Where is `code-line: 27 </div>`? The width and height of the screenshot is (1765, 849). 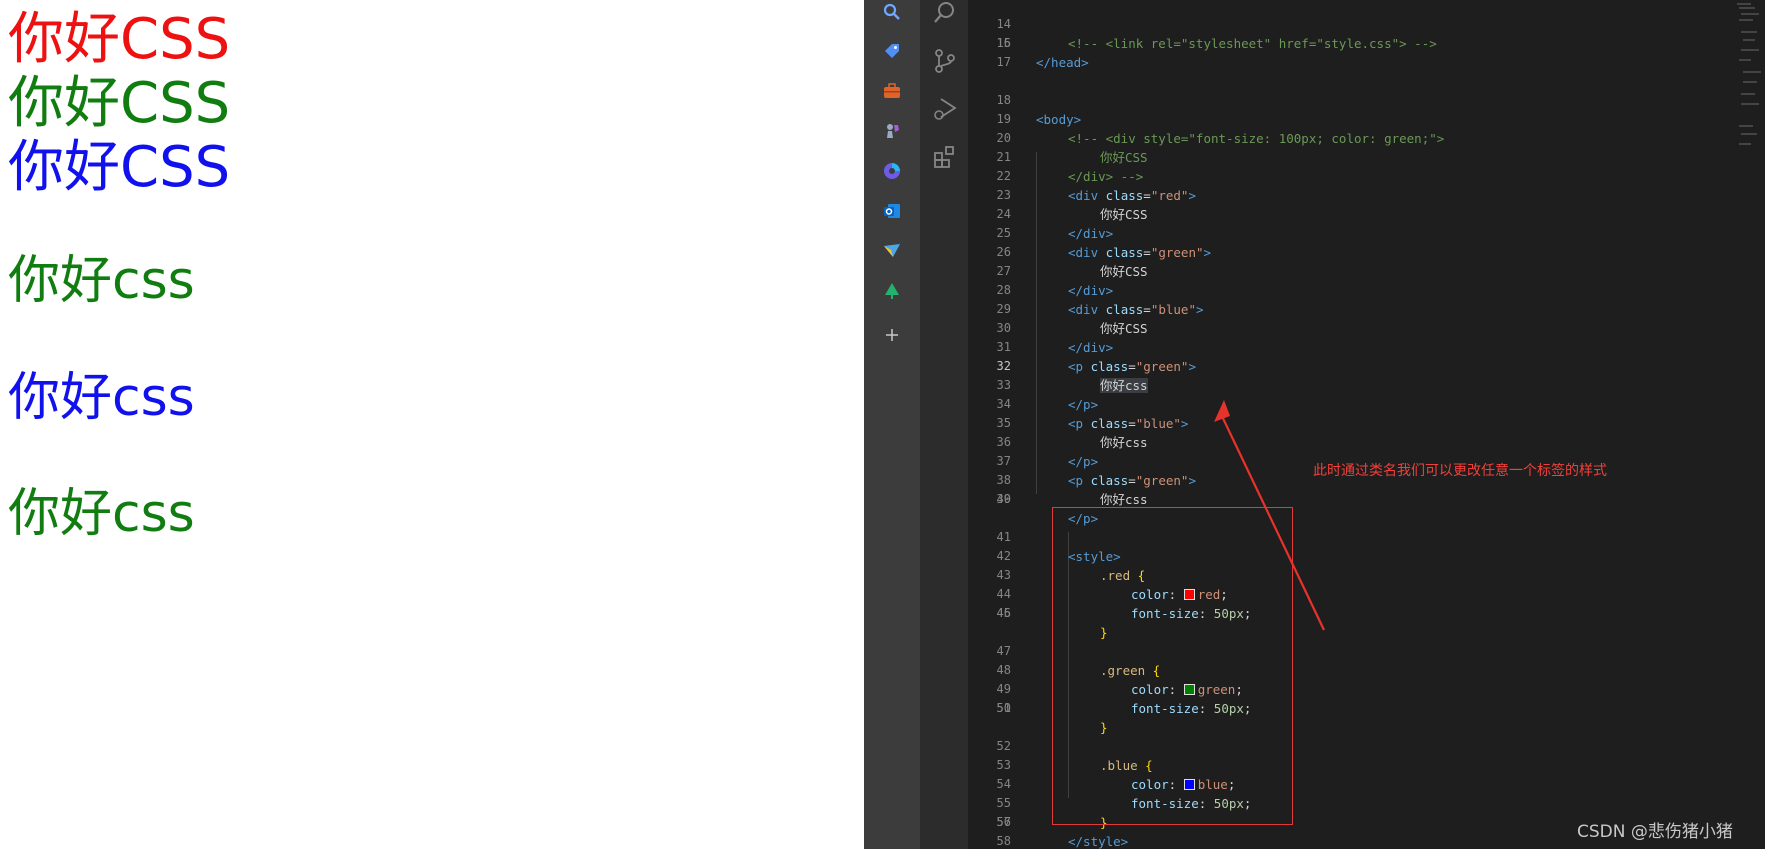 code-line: 27 </div> is located at coordinates (1366, 270).